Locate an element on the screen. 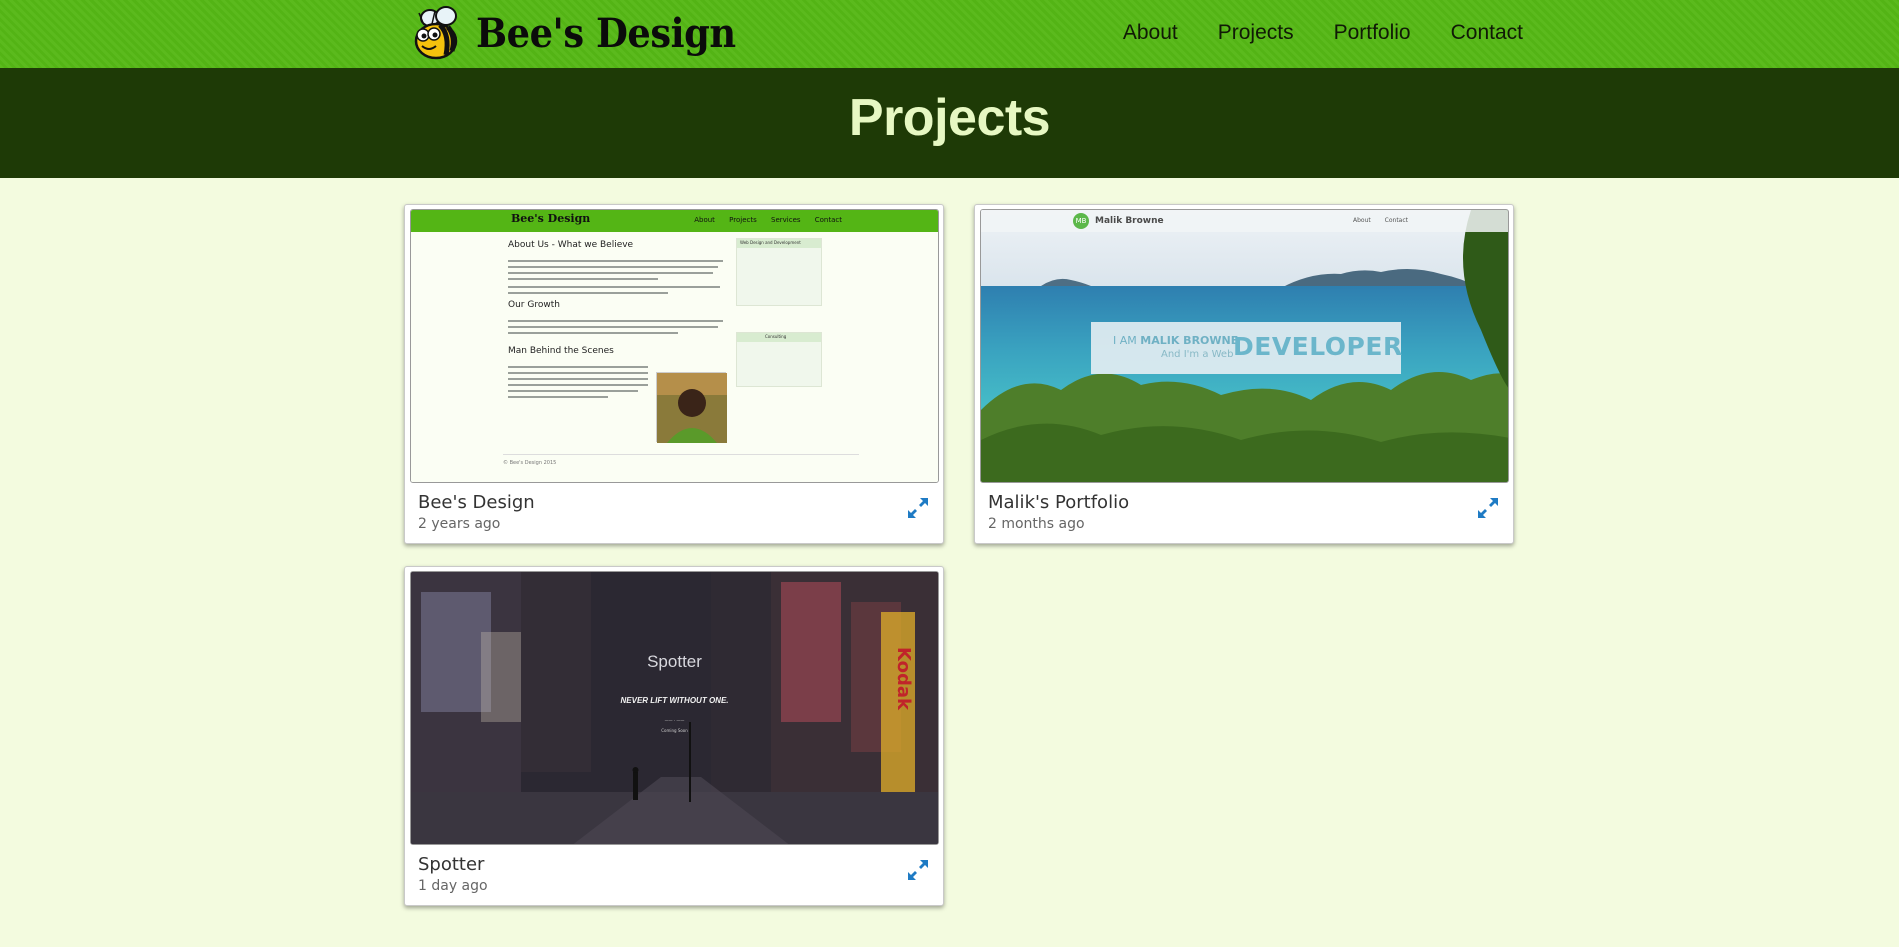  main-nav: About Projects Portfolio Contact is located at coordinates (1303, 33).